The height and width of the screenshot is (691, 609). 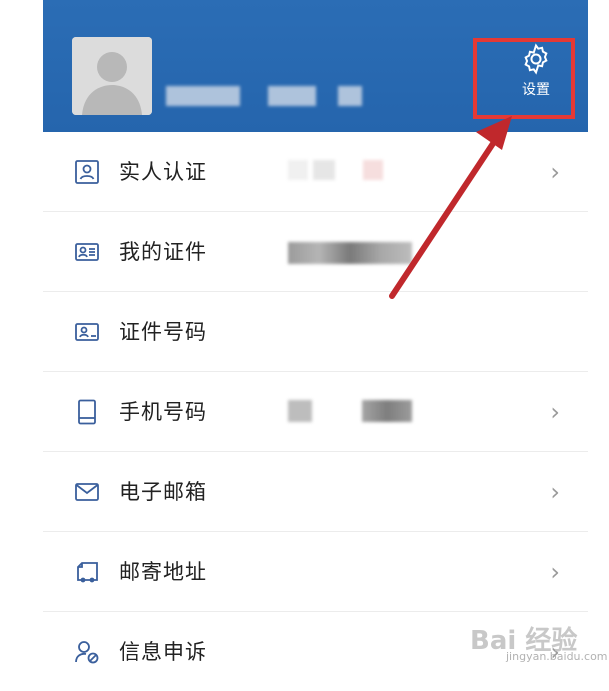 What do you see at coordinates (163, 652) in the screenshot?
I see `list-item-label: 信息申诉` at bounding box center [163, 652].